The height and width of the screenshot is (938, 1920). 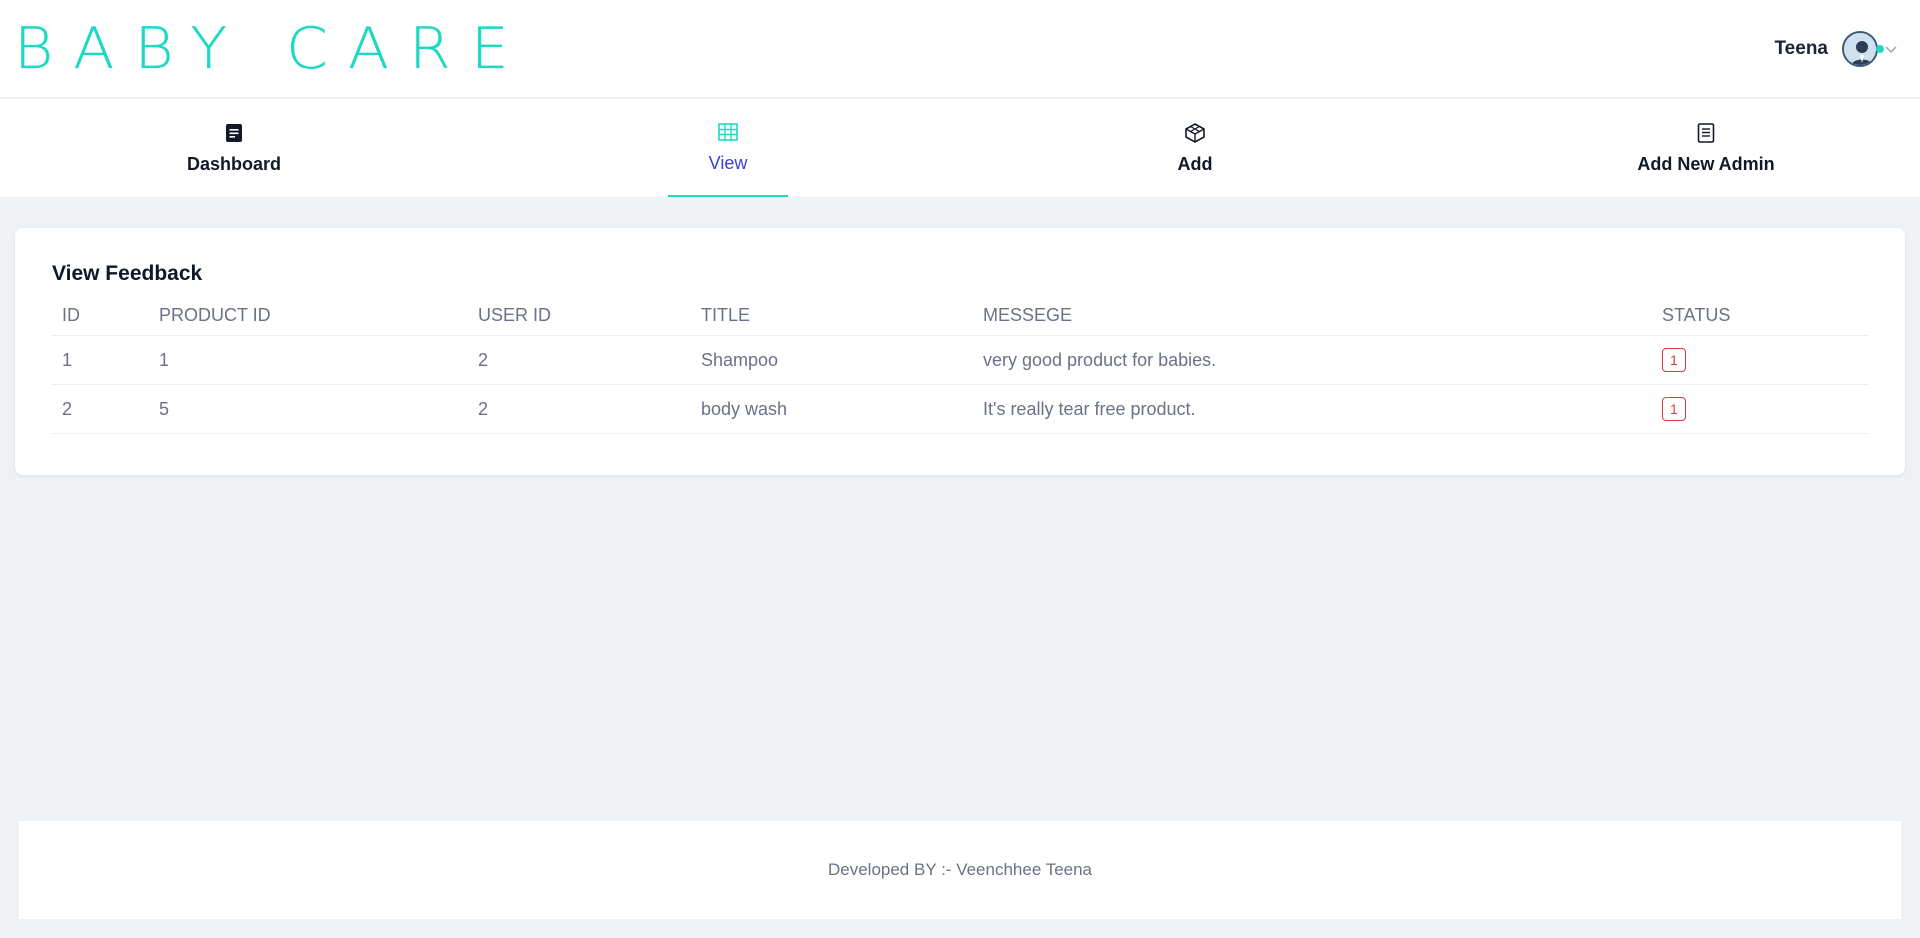 What do you see at coordinates (1891, 49) in the screenshot?
I see `chevron-down-icon` at bounding box center [1891, 49].